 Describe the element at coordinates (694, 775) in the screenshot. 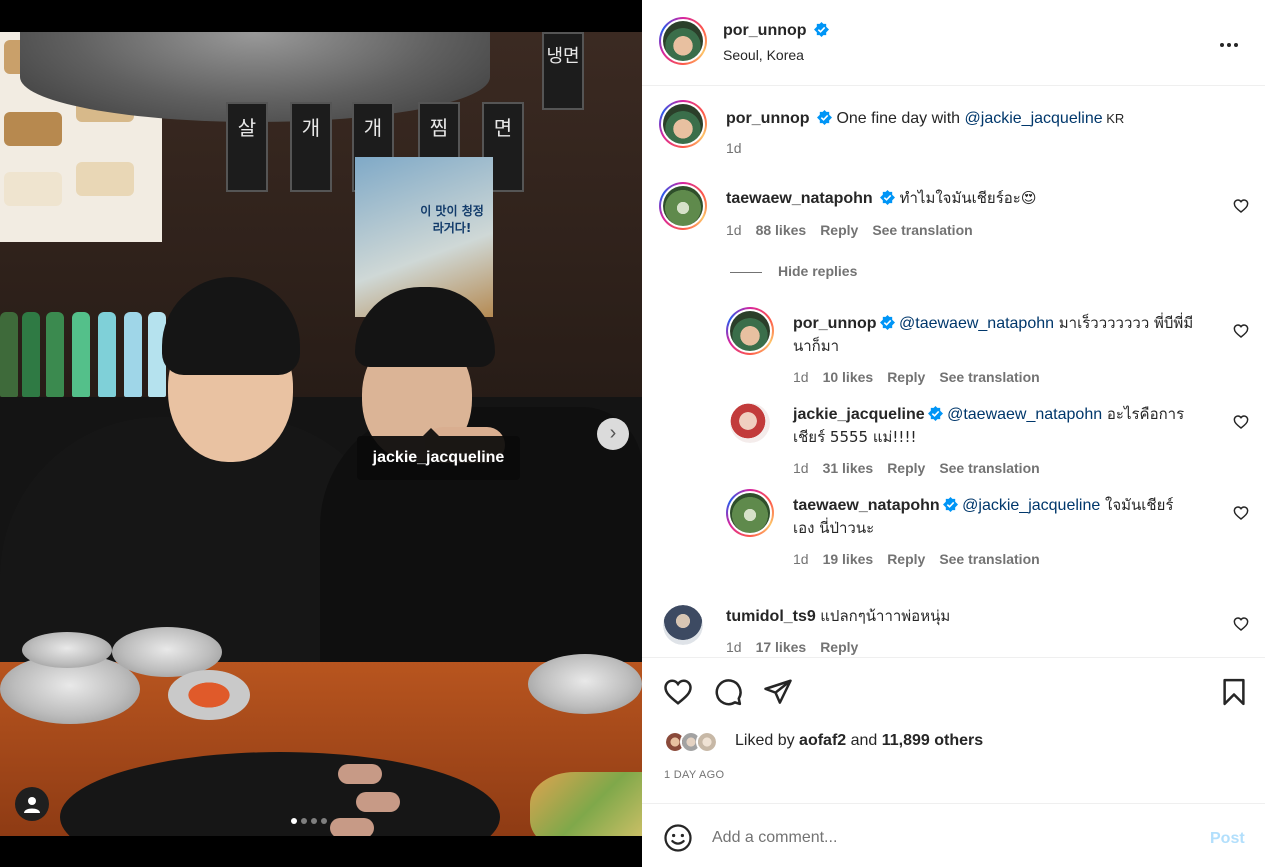

I see `post-age: 1 DAY AGO` at that location.